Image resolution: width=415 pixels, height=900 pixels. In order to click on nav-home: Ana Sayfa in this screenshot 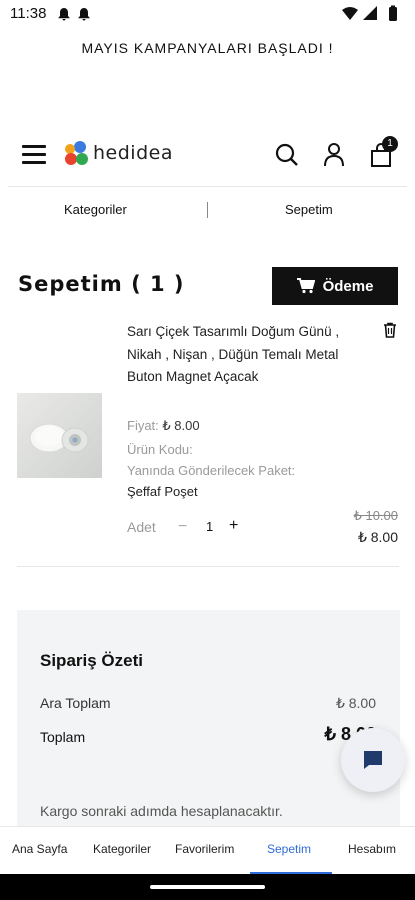, I will do `click(39, 849)`.